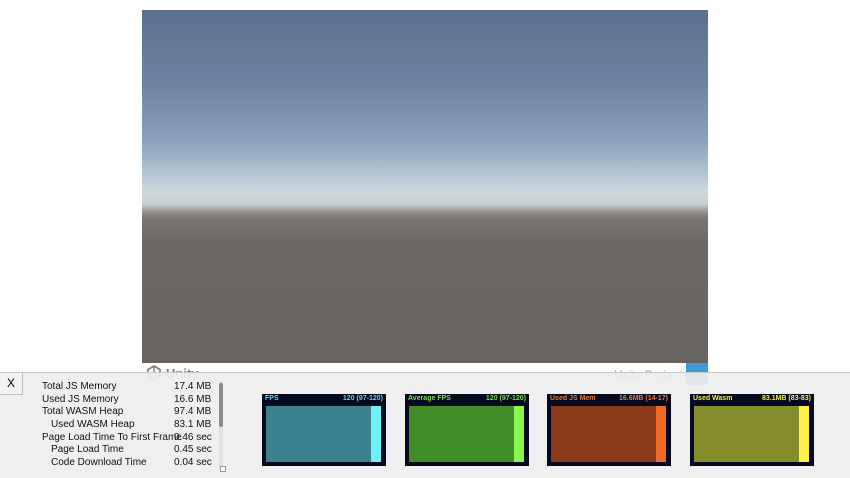 The image size is (850, 478). I want to click on resize-handle, so click(223, 469).